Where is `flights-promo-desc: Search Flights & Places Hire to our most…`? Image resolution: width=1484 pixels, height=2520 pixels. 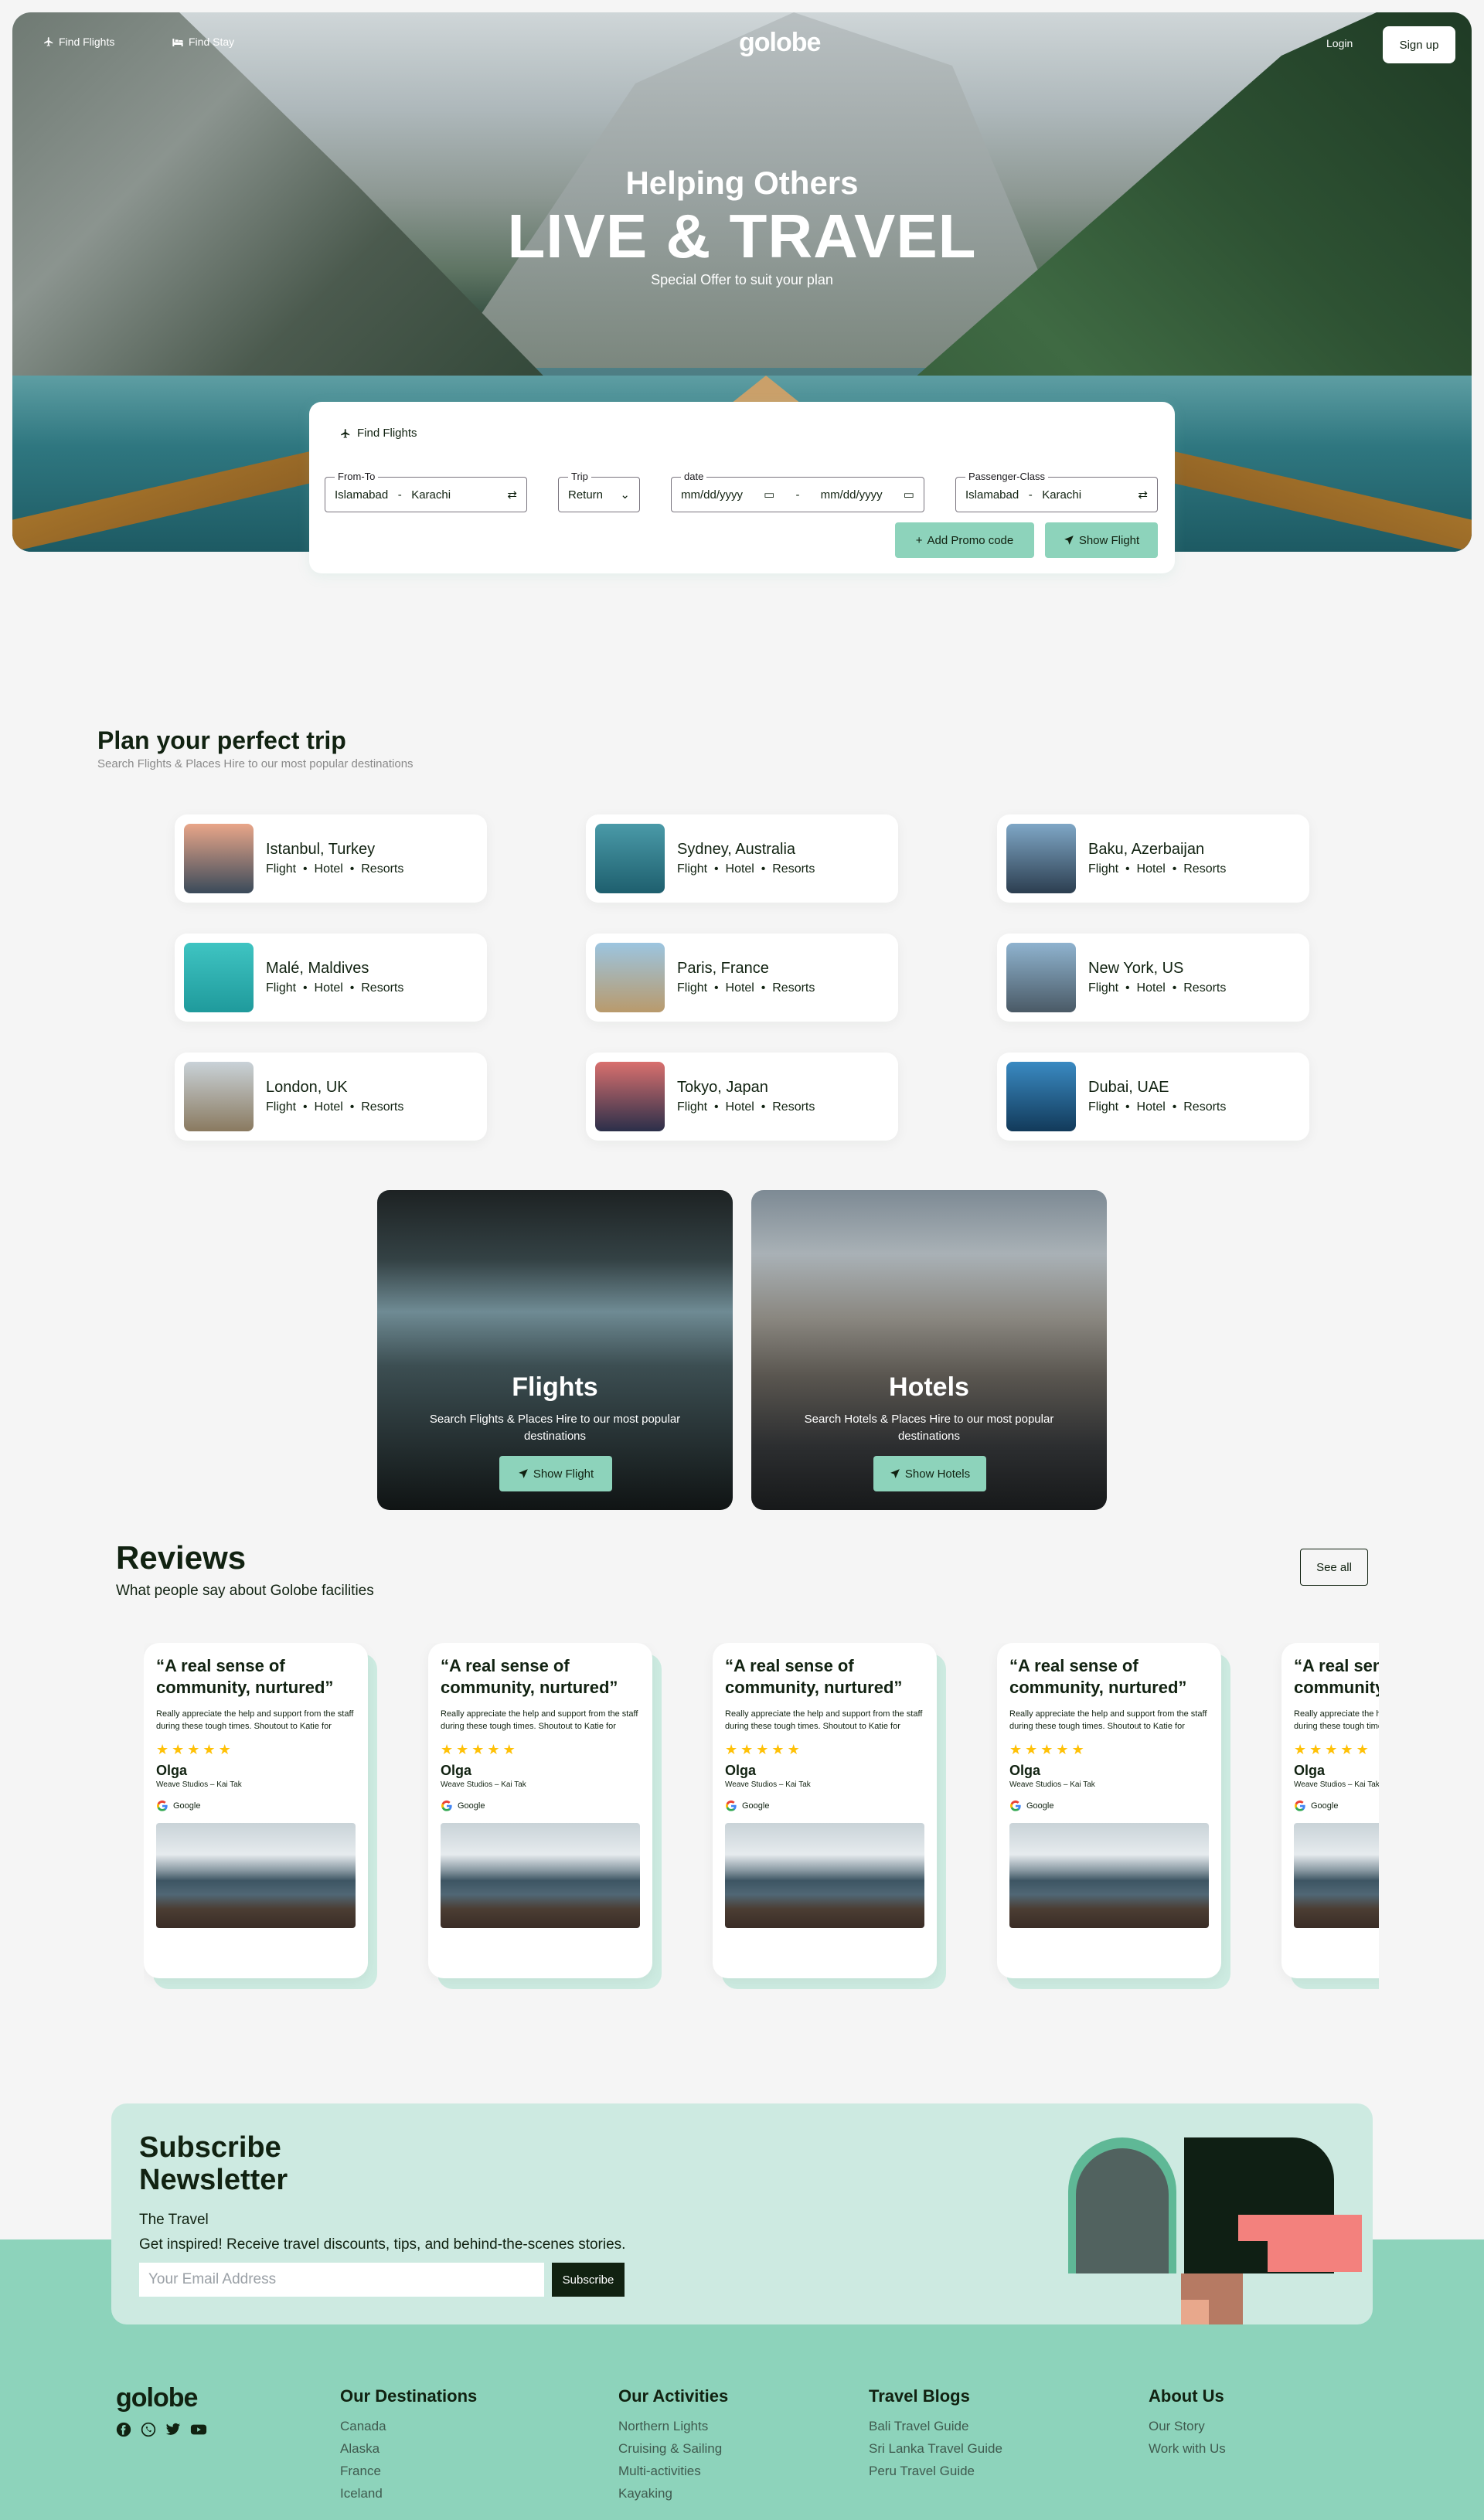 flights-promo-desc: Search Flights & Places Hire to our most… is located at coordinates (555, 1428).